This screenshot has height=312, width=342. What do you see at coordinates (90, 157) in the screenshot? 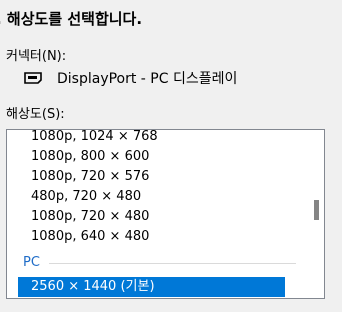
I see `list-item: 1080p, 800 × 600` at bounding box center [90, 157].